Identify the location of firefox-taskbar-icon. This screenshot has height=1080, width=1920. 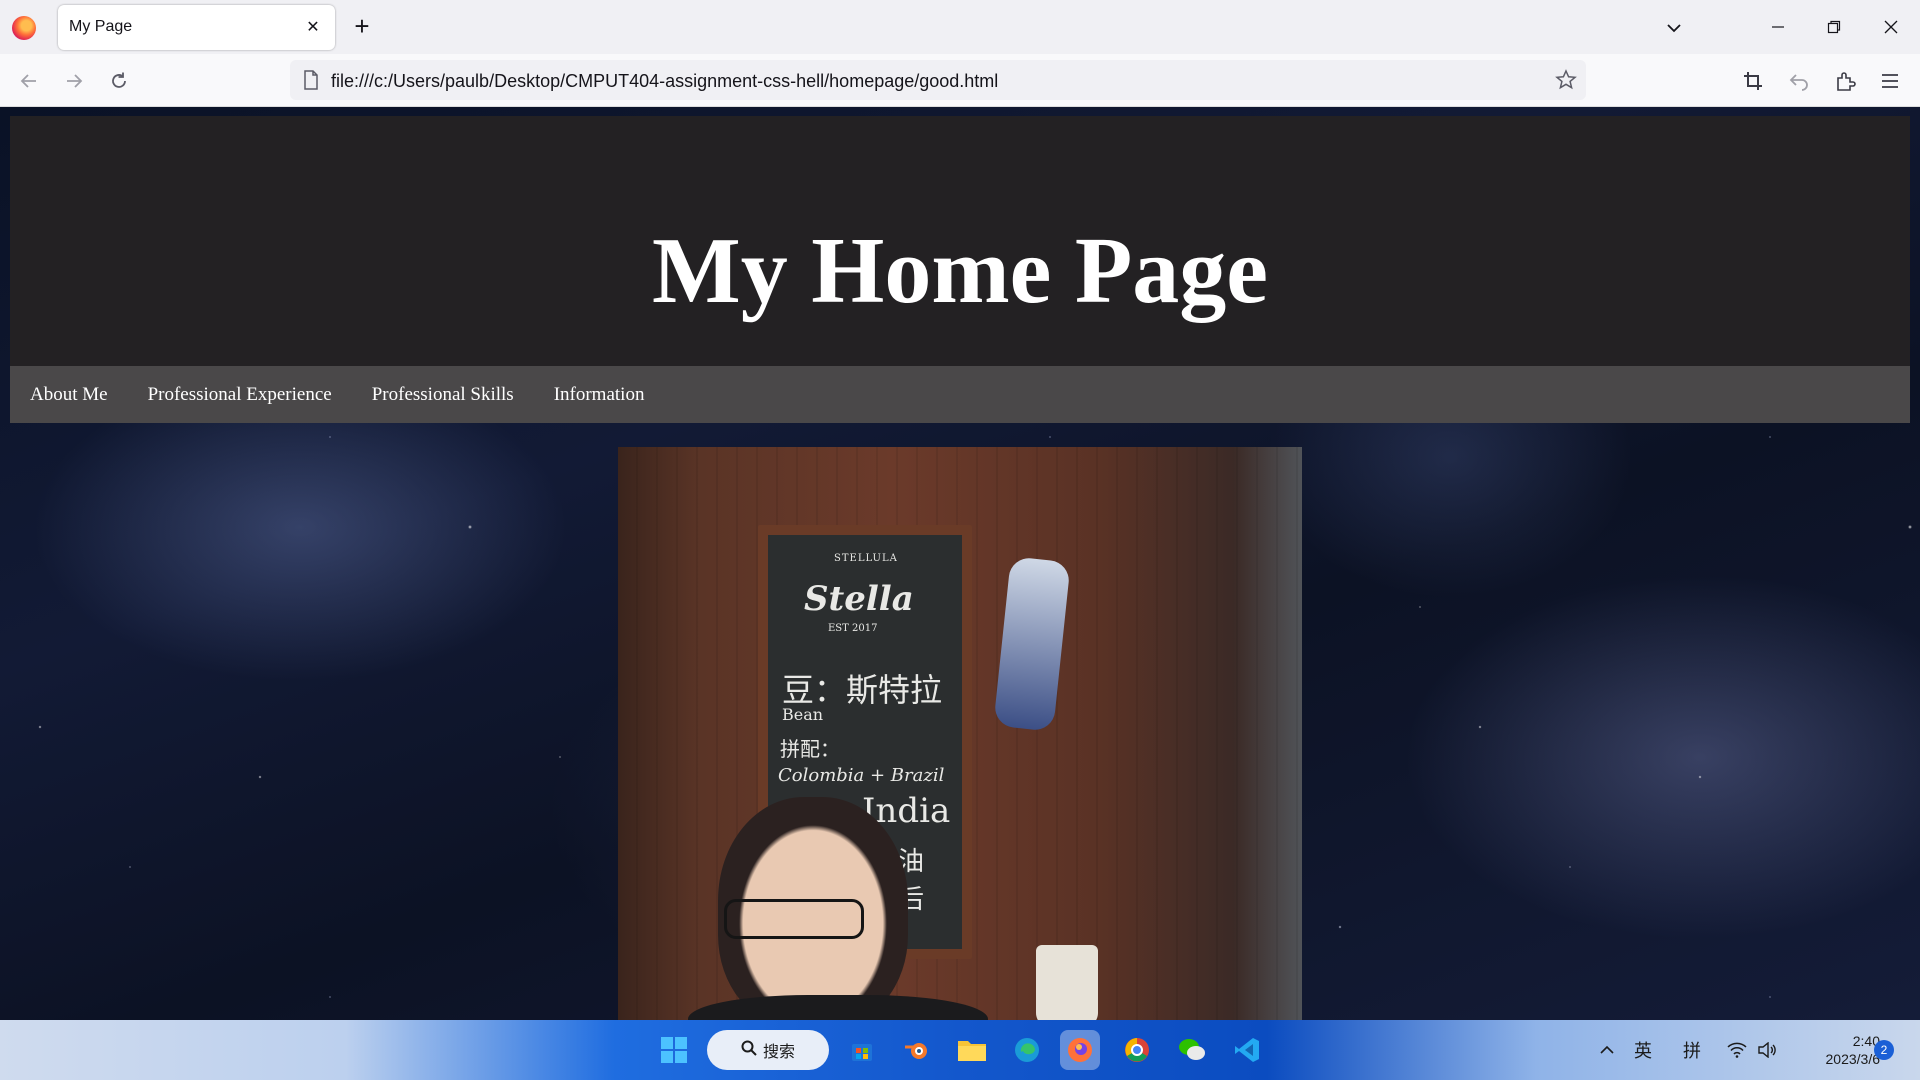
(1080, 1050).